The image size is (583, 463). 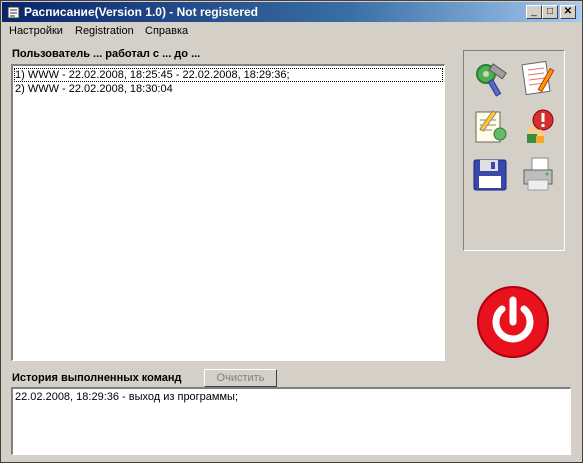 I want to click on window-title: Расписание(Version 1.0) - Not registered, so click(x=141, y=12).